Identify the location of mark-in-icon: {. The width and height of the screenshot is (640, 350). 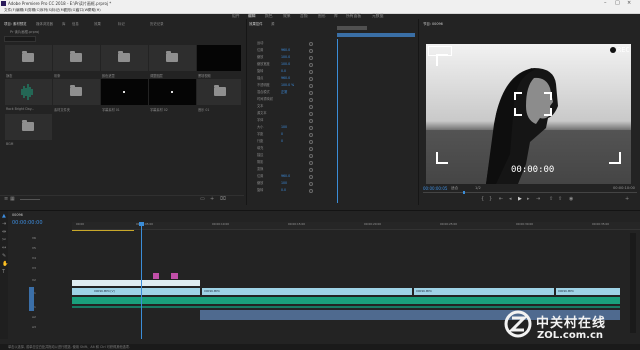
(482, 199).